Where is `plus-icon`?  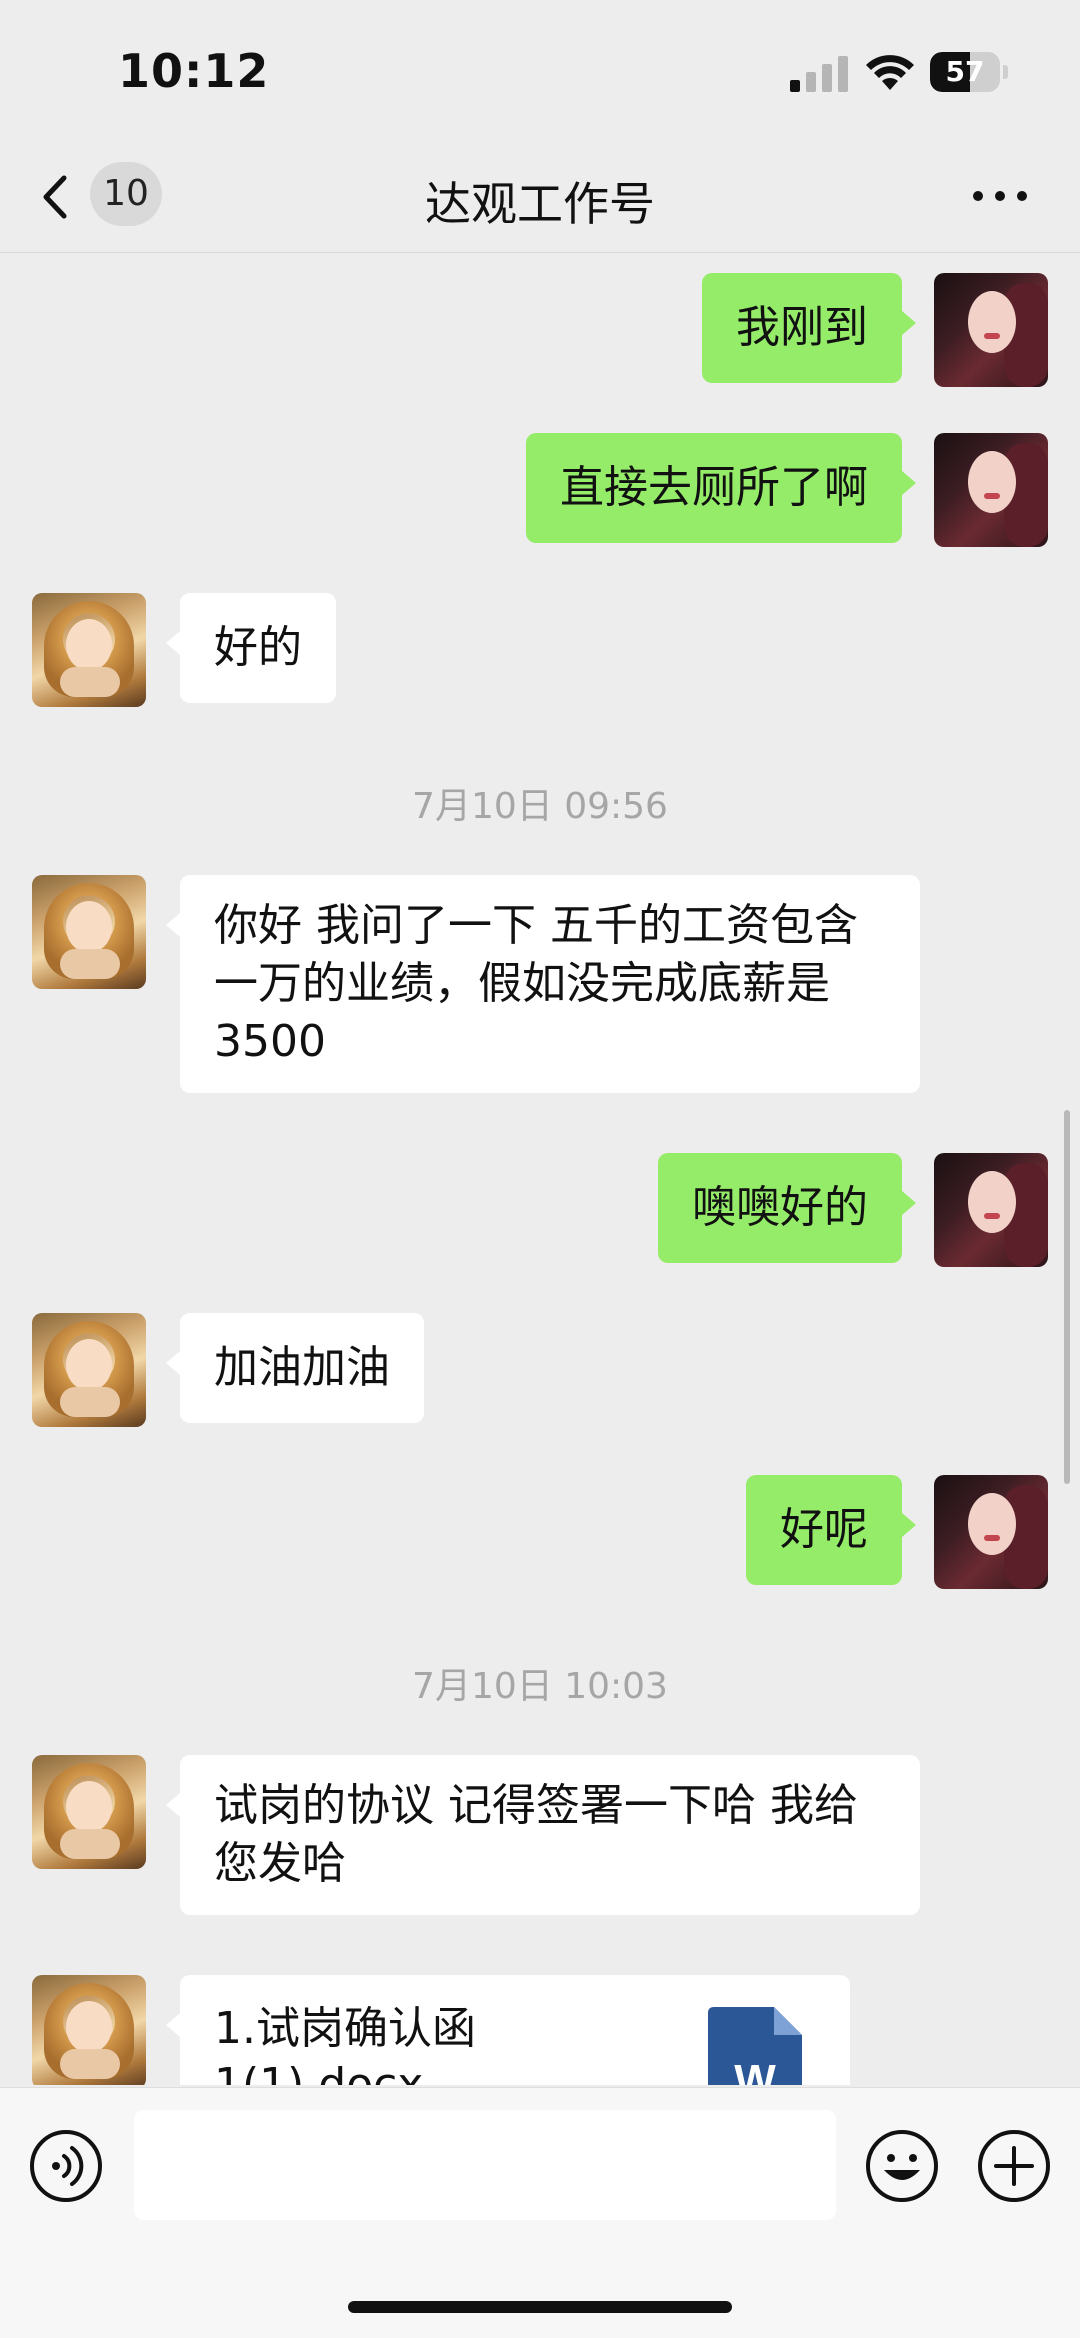
plus-icon is located at coordinates (1014, 2166).